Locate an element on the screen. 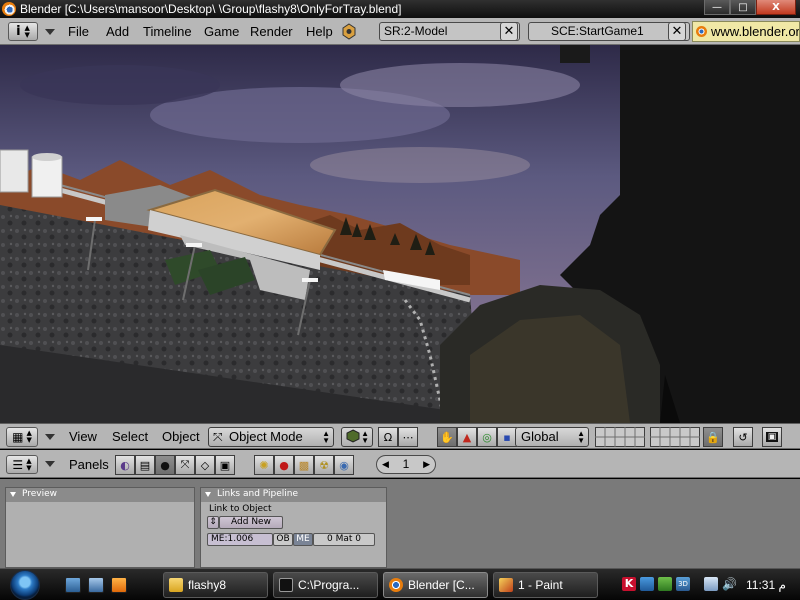 The height and width of the screenshot is (600, 800). screen-name-field: SR:2-Model is located at coordinates (449, 31).